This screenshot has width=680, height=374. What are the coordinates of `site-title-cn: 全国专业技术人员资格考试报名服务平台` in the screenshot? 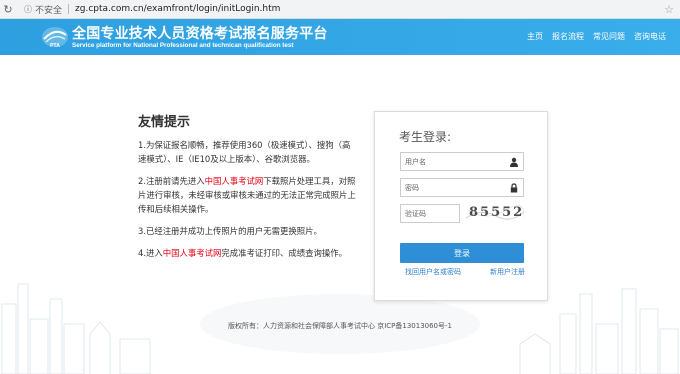 It's located at (200, 32).